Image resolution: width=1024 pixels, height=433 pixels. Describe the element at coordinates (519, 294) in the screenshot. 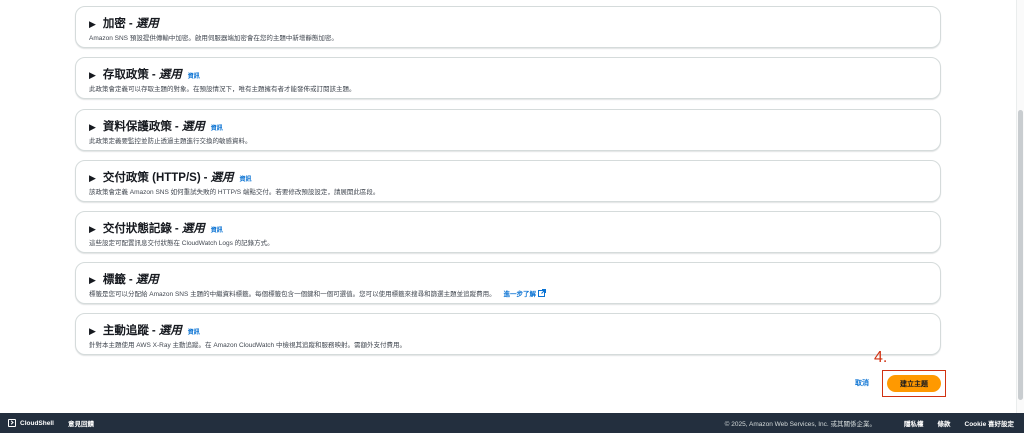

I see `learn-more-label: 進一步了解` at that location.